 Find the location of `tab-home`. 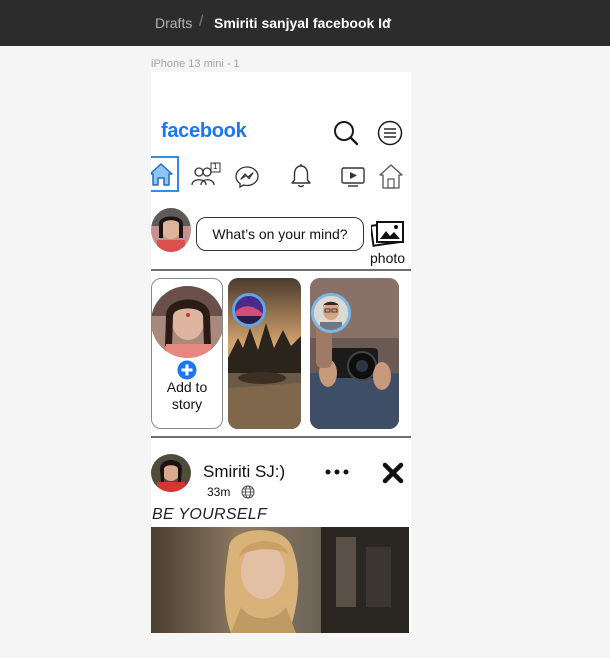

tab-home is located at coordinates (165, 174).